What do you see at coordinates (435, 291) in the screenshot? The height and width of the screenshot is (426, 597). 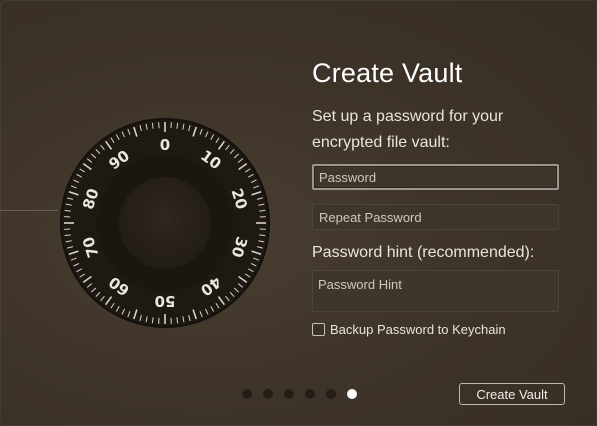 I see `password-hint-field` at bounding box center [435, 291].